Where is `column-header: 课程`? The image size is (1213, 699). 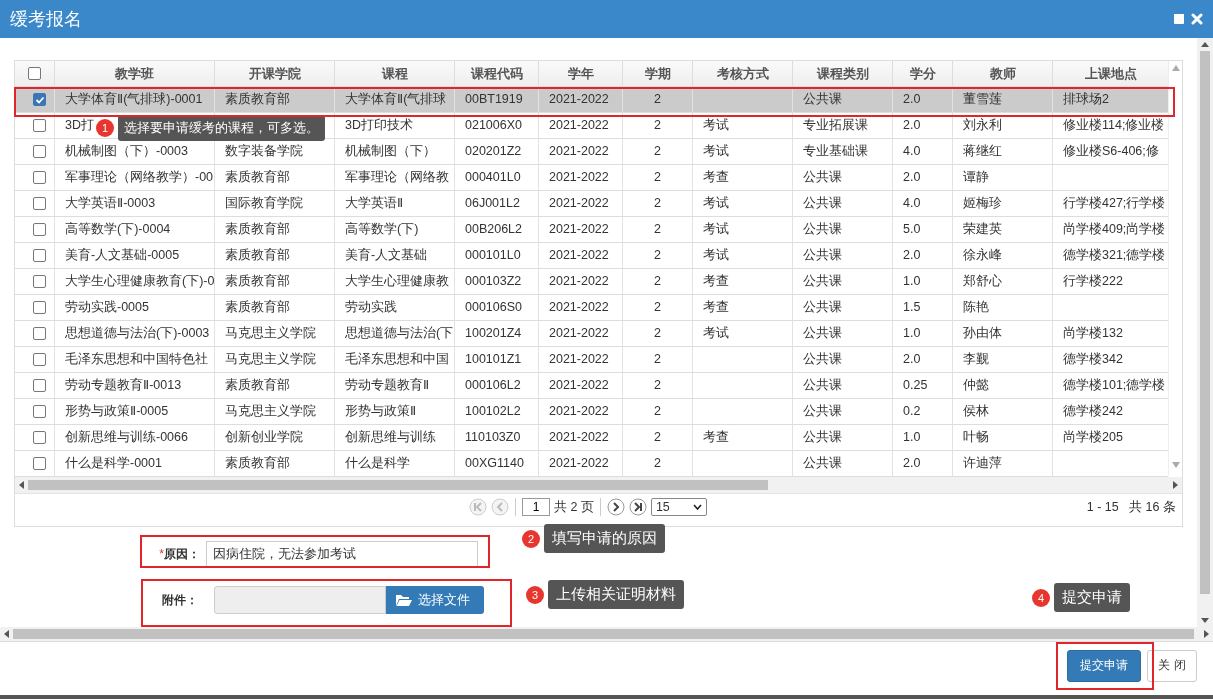
column-header: 课程 is located at coordinates (395, 73).